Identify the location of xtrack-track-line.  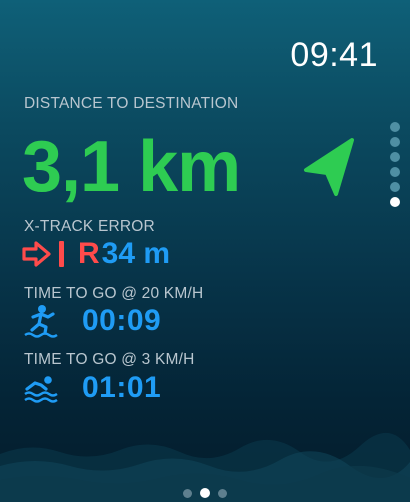
(61, 254).